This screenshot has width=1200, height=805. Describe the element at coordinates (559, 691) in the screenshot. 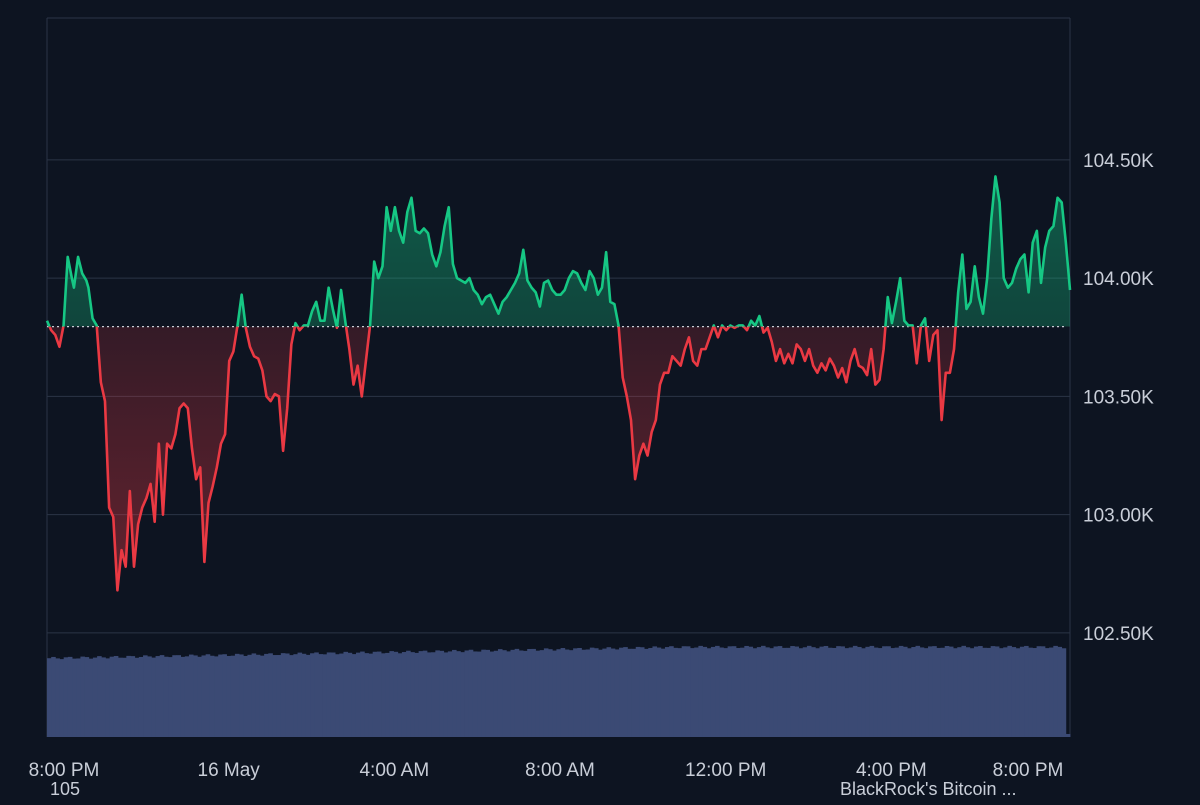

I see `volume-bars` at that location.